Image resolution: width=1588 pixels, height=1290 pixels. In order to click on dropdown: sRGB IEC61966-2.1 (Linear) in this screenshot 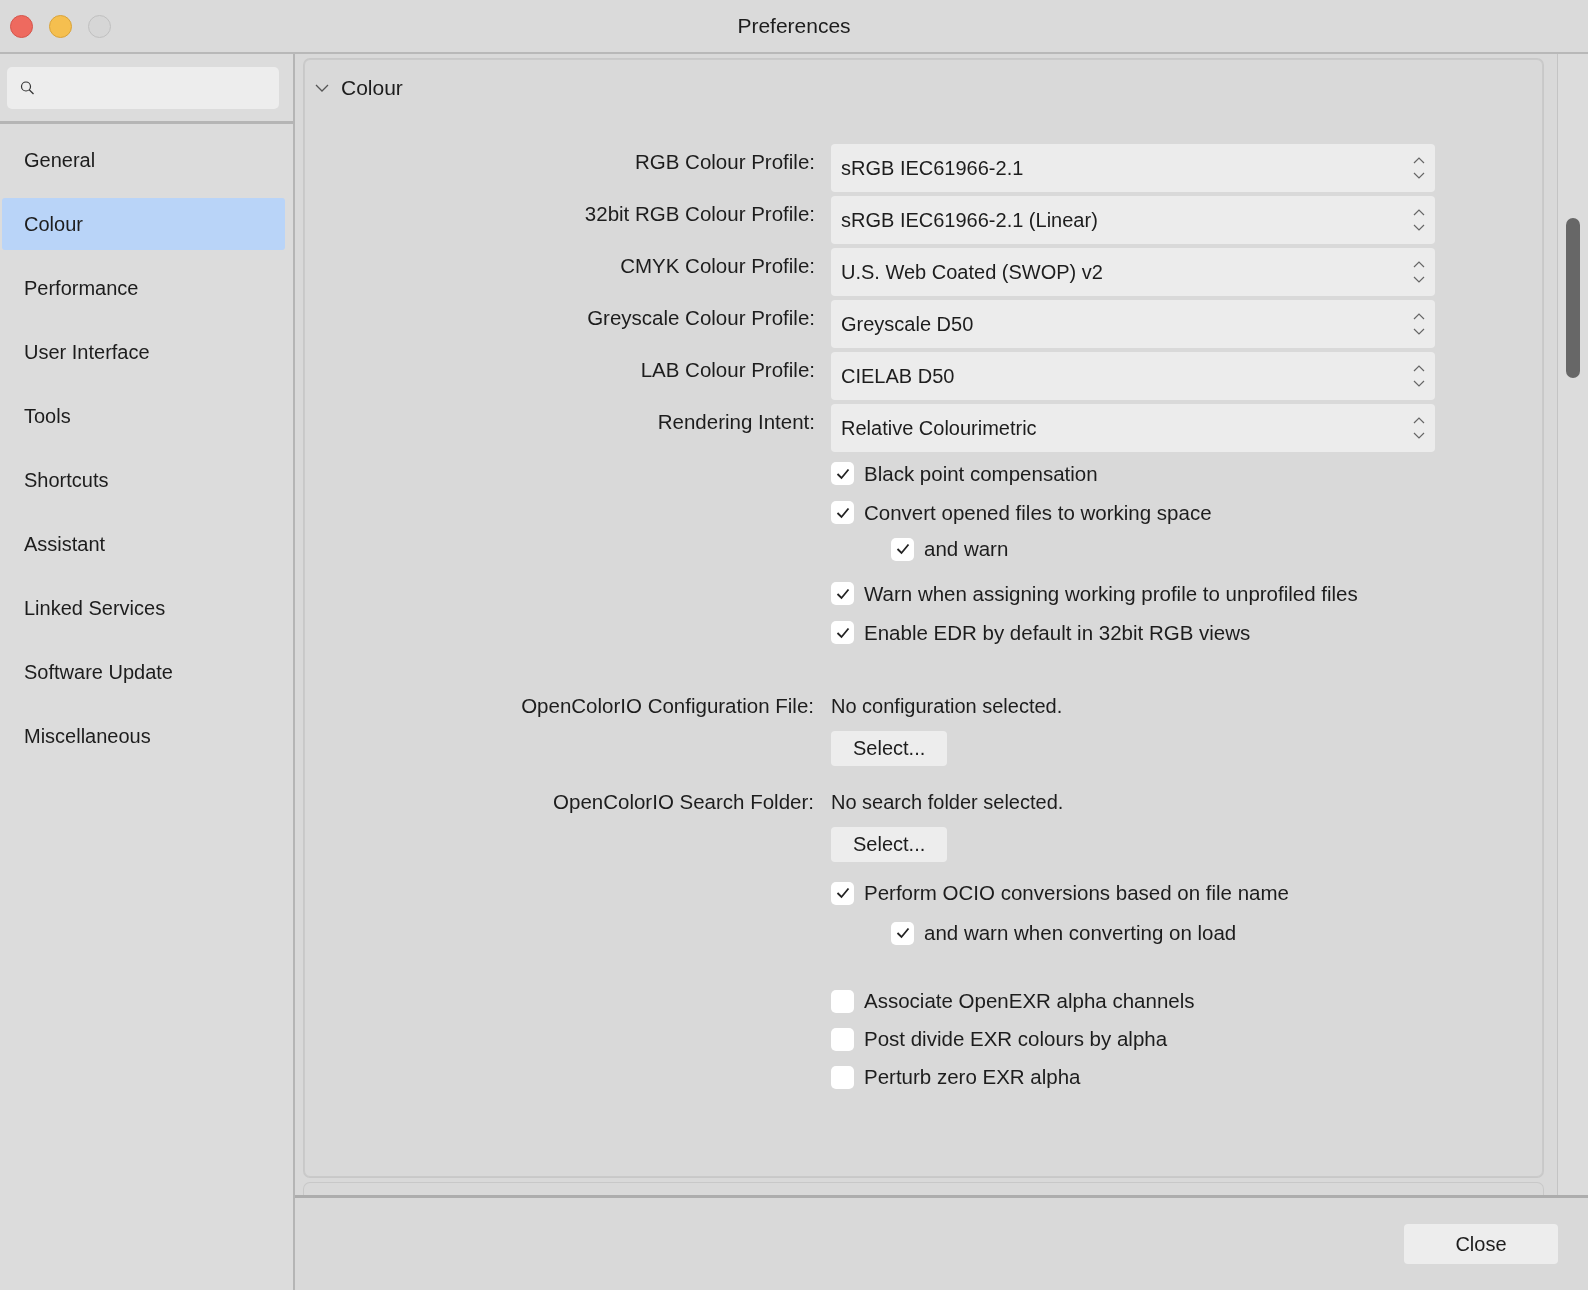, I will do `click(1133, 220)`.